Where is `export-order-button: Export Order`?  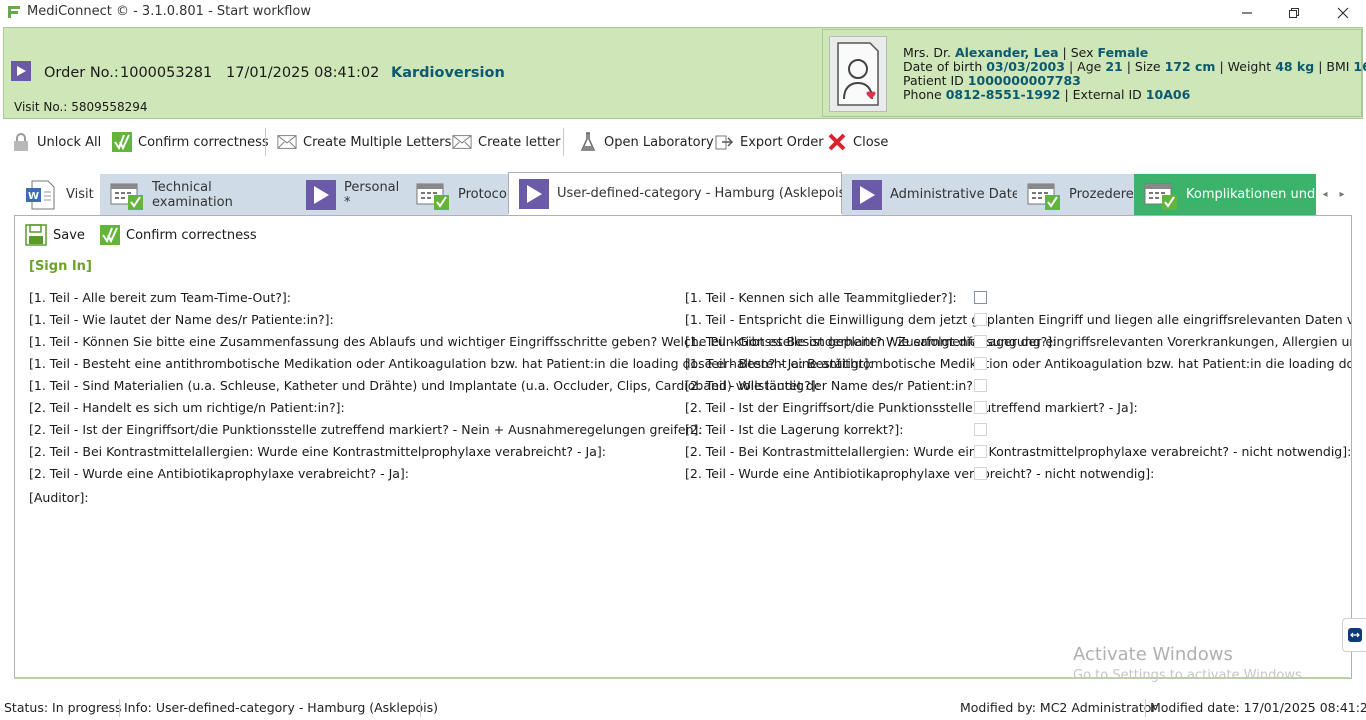
export-order-button: Export Order is located at coordinates (769, 142).